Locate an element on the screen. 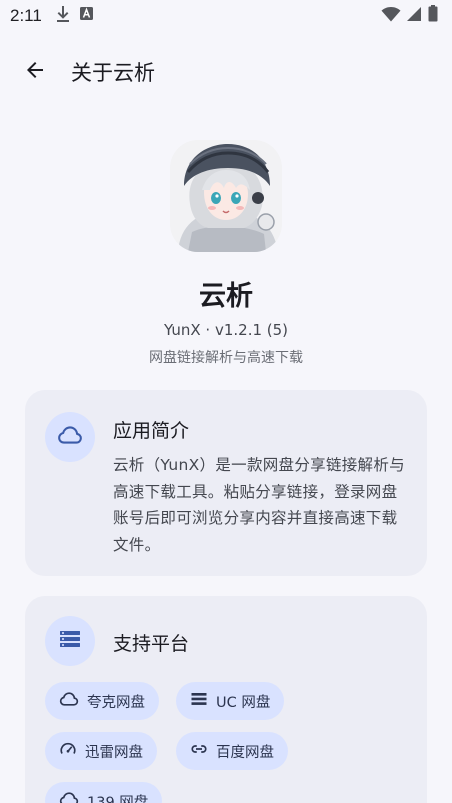  list-icon is located at coordinates (199, 701).